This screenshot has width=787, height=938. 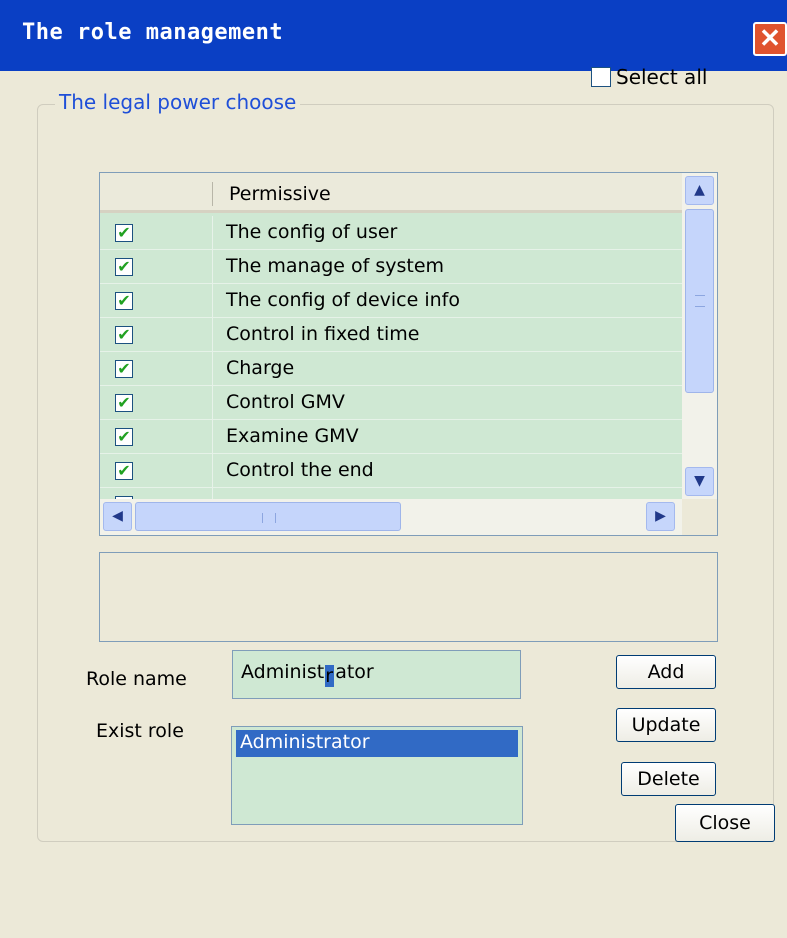 I want to click on horizontal-scroll-thumb, so click(x=268, y=516).